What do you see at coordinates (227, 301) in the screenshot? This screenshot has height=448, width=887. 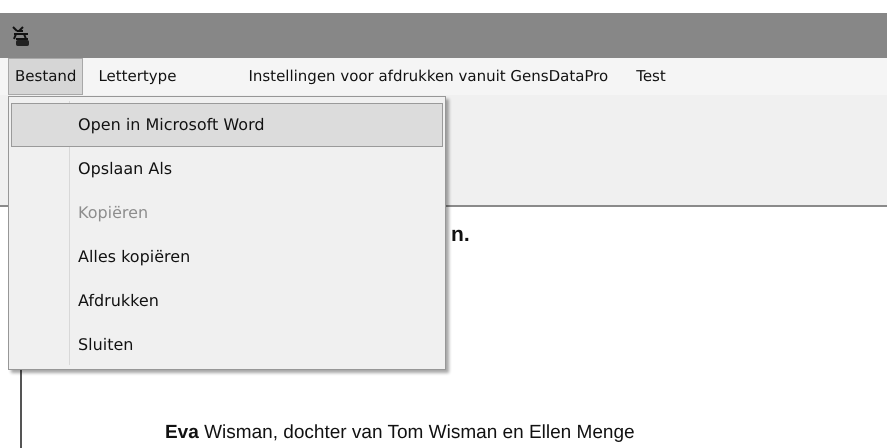 I see `menu-option: Afdrukken` at bounding box center [227, 301].